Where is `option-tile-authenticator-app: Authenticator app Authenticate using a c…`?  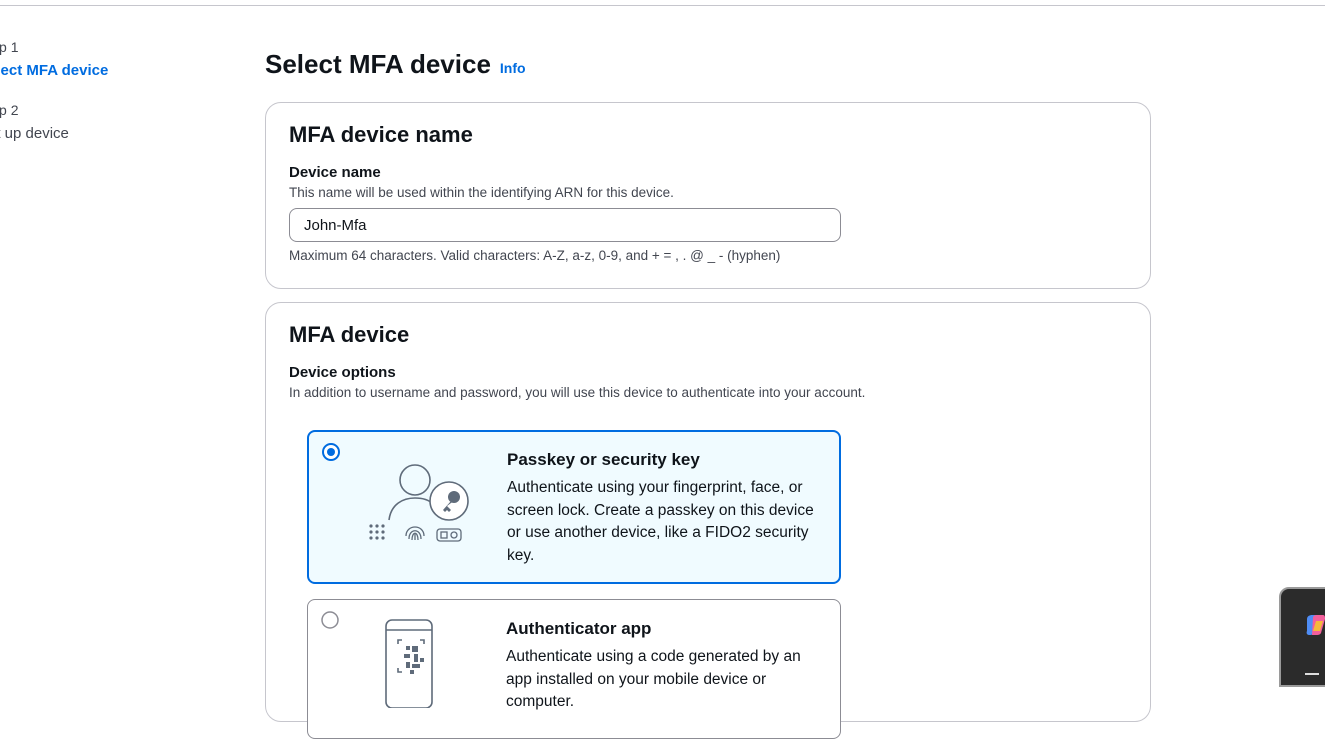 option-tile-authenticator-app: Authenticator app Authenticate using a c… is located at coordinates (574, 669).